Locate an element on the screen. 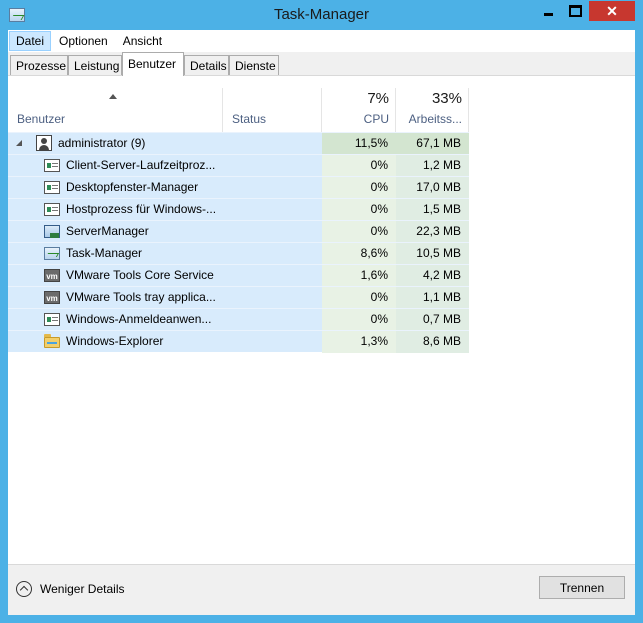 This screenshot has width=643, height=623. process-memory: 4,2 MB is located at coordinates (432, 276).